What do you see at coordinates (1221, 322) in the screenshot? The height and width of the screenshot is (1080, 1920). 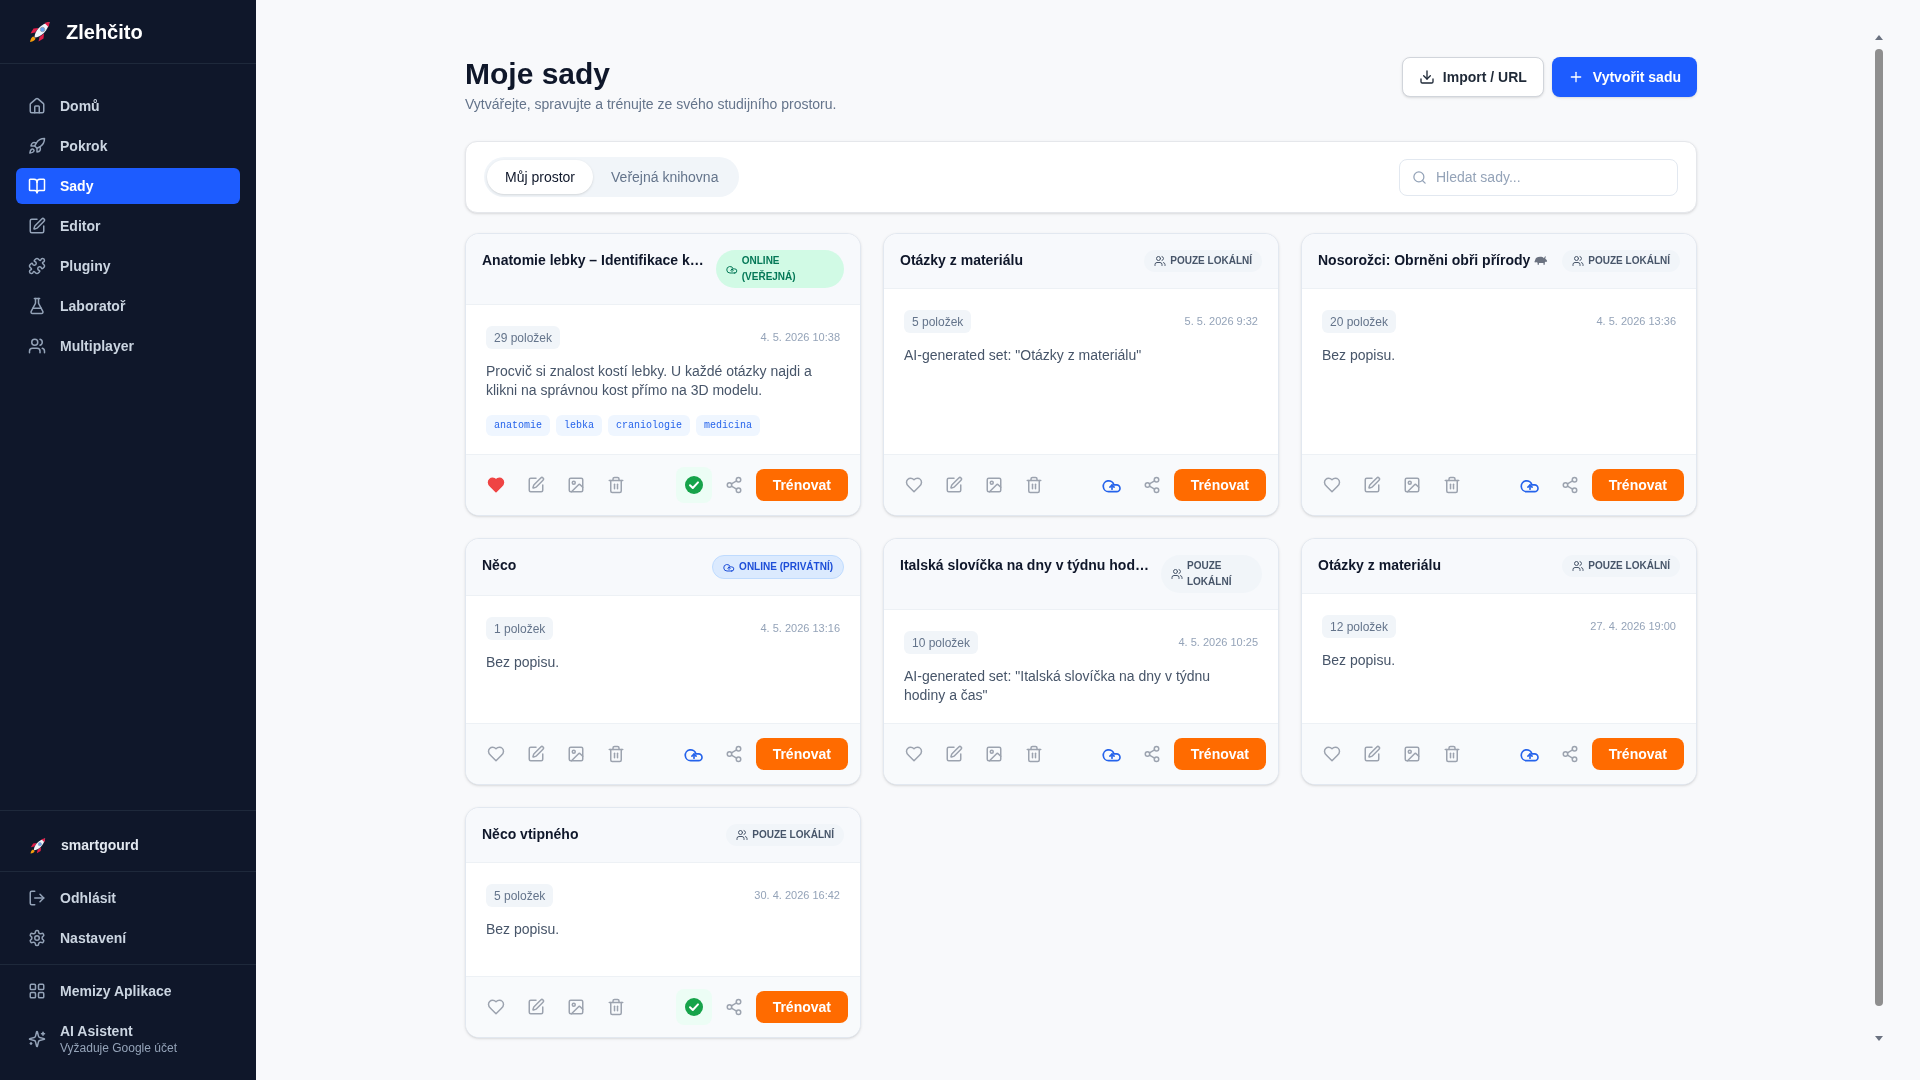 I see `date-label: 5. 5. 2026 9:32` at bounding box center [1221, 322].